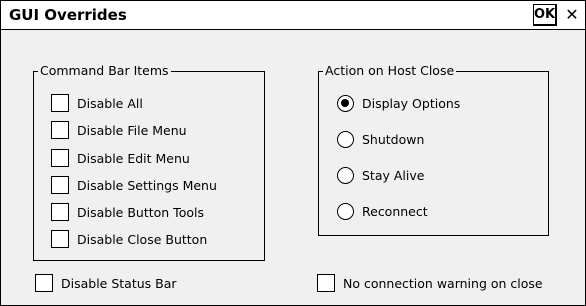 Image resolution: width=586 pixels, height=306 pixels. I want to click on close-icon: ✕, so click(572, 15).